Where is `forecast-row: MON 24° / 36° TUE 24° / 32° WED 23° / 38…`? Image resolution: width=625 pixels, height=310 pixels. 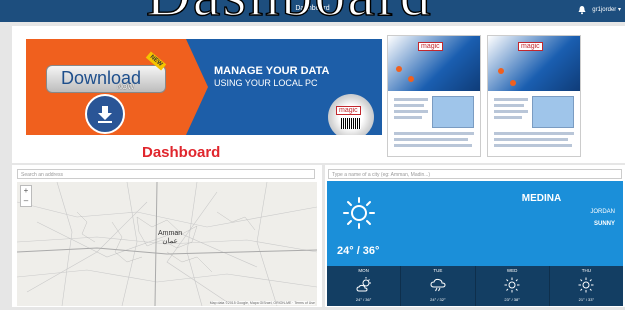
forecast-row: MON 24° / 36° TUE 24° / 32° WED 23° / 38… is located at coordinates (475, 286).